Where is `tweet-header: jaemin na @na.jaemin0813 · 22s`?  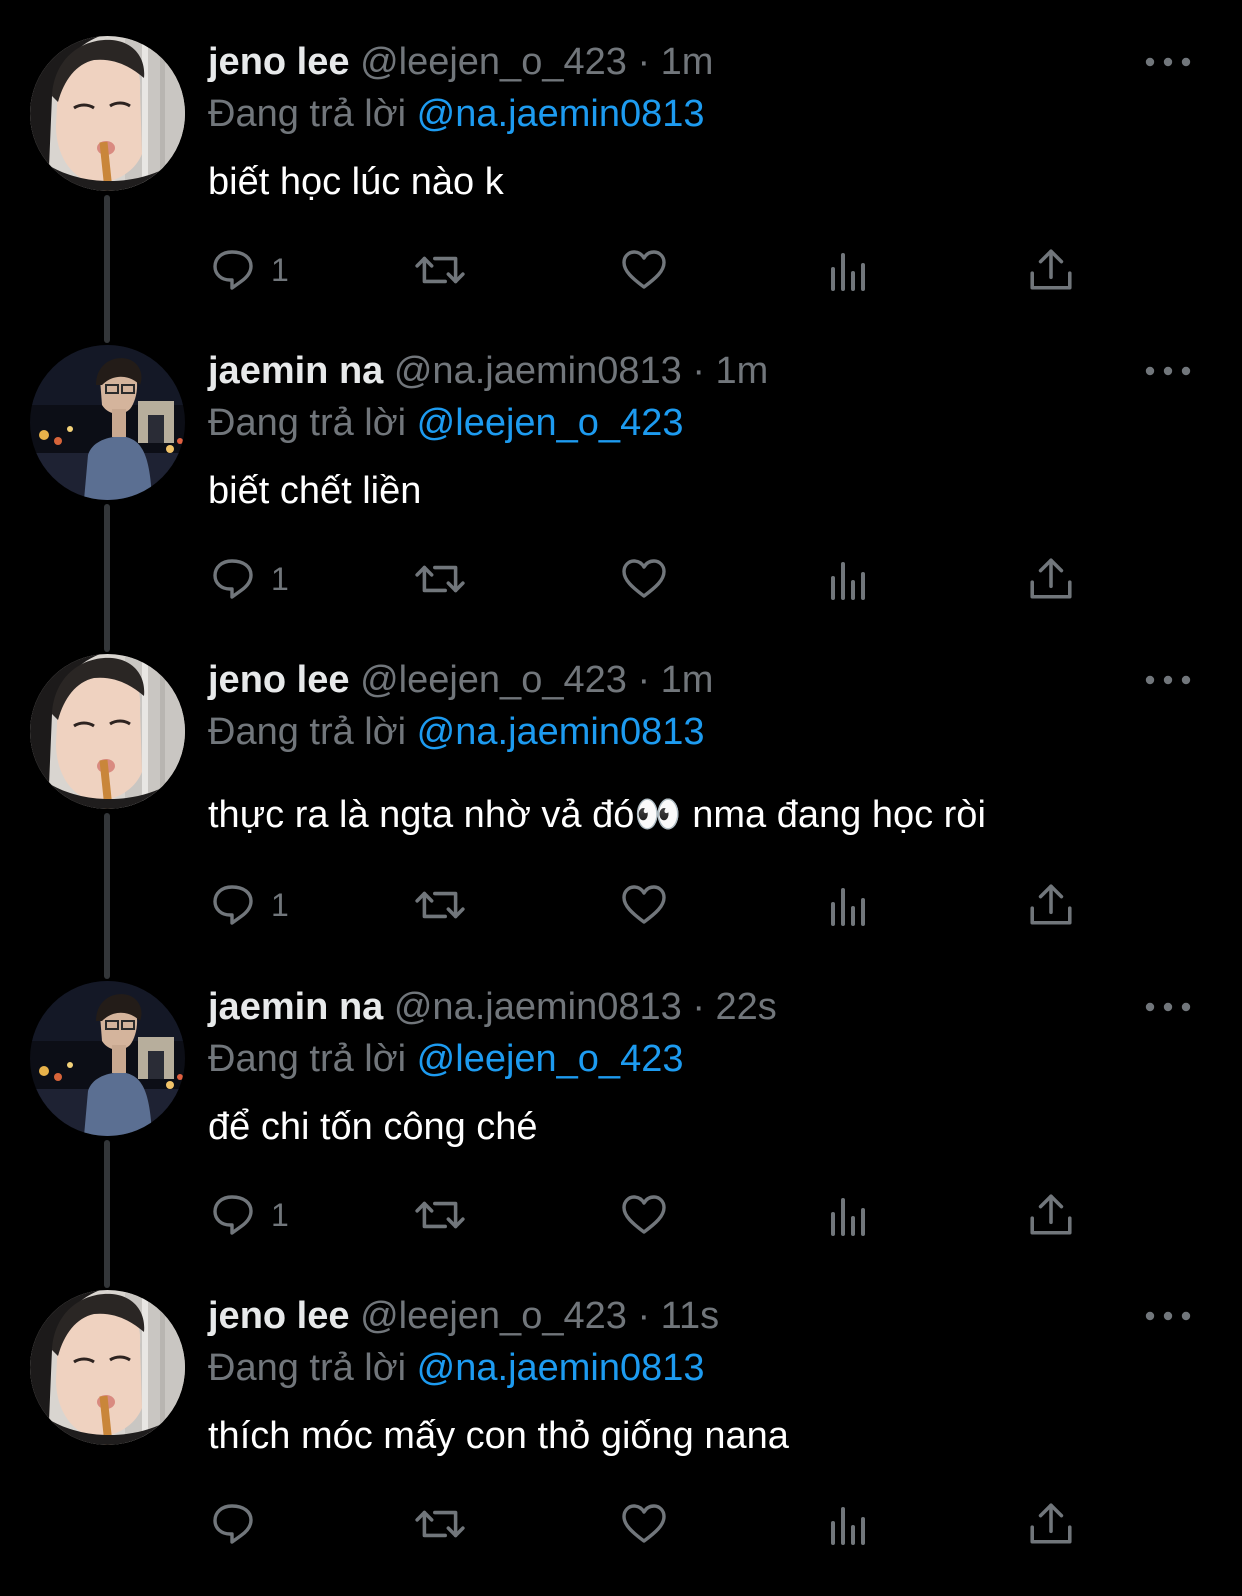 tweet-header: jaemin na @na.jaemin0813 · 22s is located at coordinates (492, 1007).